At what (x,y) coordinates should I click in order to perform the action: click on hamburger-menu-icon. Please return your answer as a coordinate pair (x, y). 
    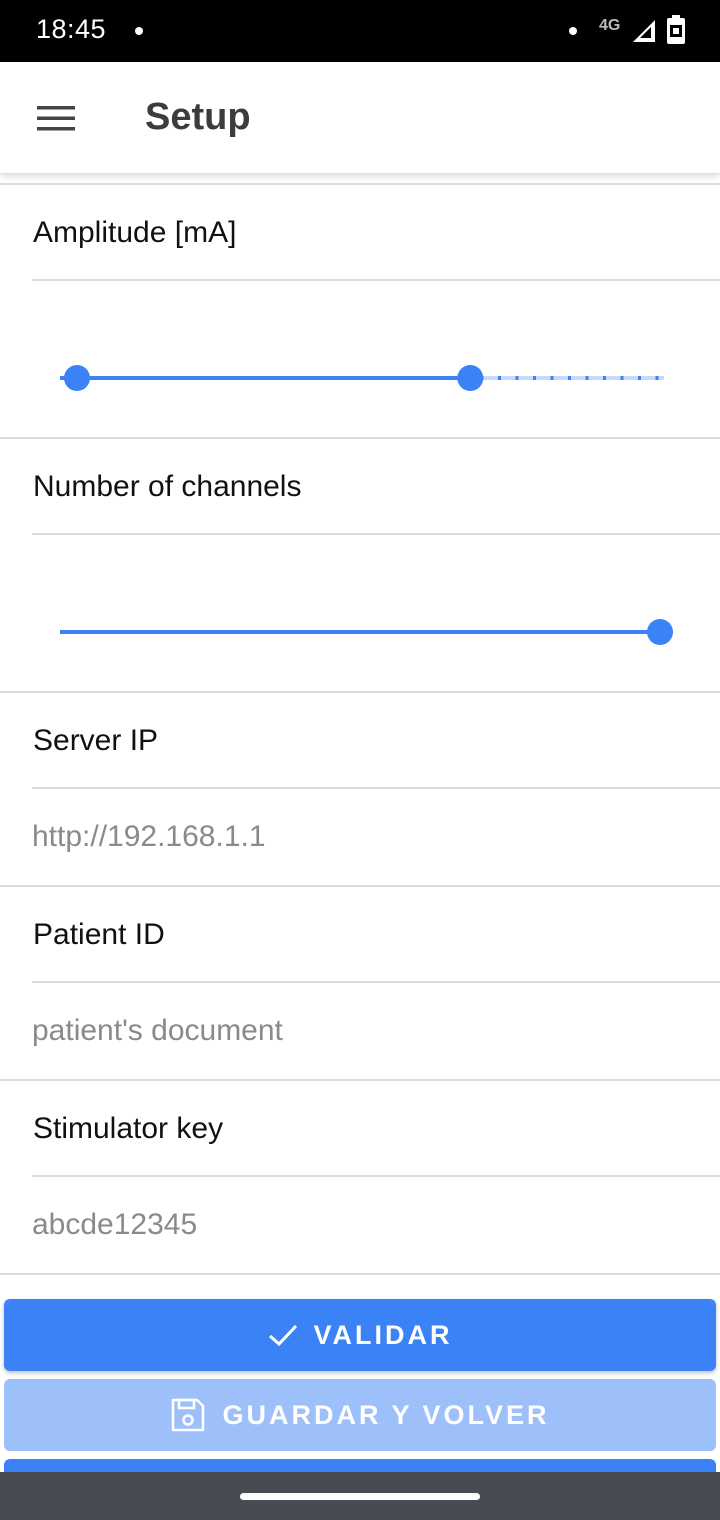
    Looking at the image, I should click on (56, 118).